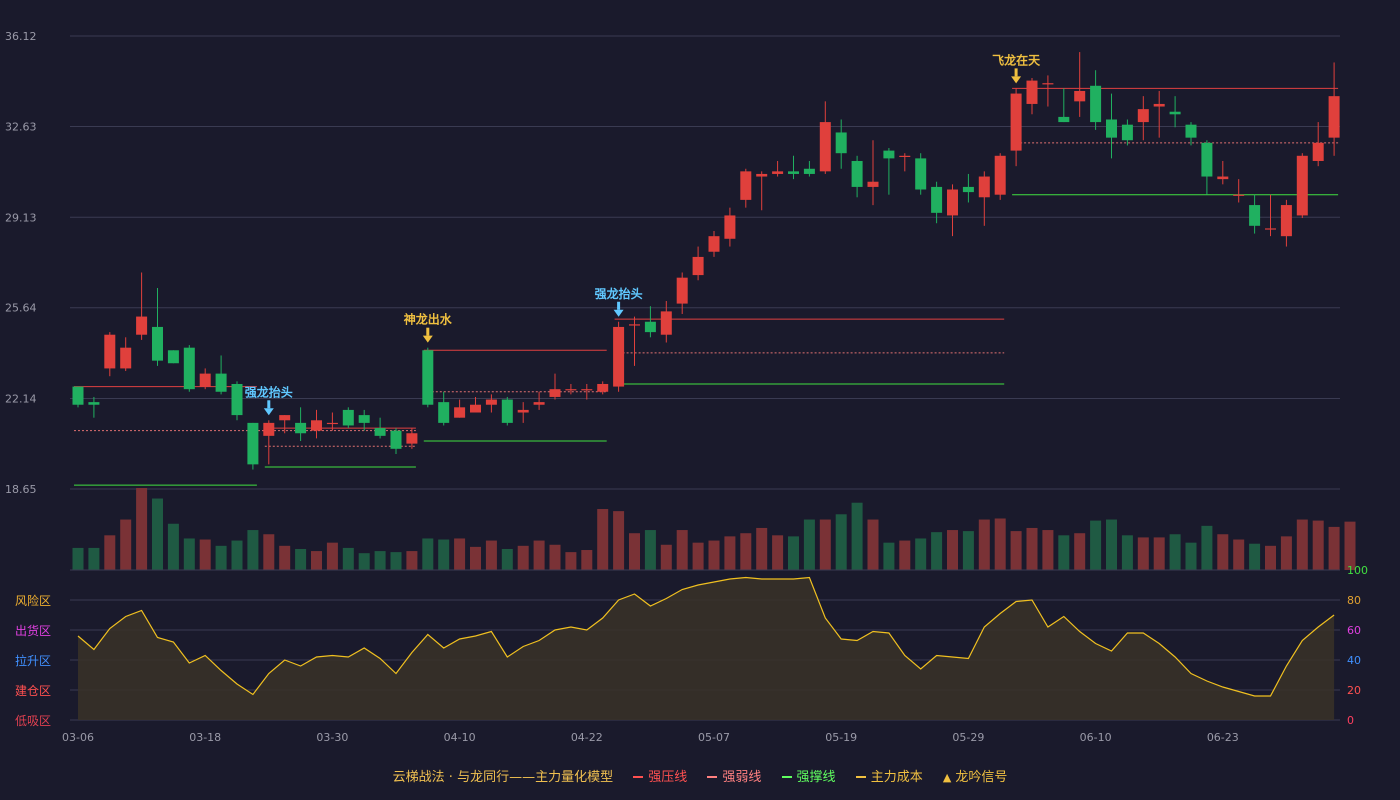  Describe the element at coordinates (668, 777) in the screenshot. I see `legend-label-resist: 强压线` at that location.